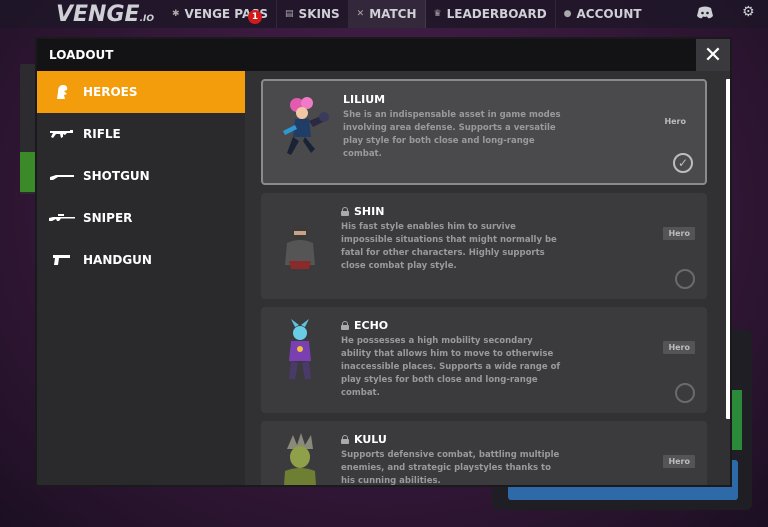  Describe the element at coordinates (496, 14) in the screenshot. I see `nav-label: LEADERBOARD` at that location.